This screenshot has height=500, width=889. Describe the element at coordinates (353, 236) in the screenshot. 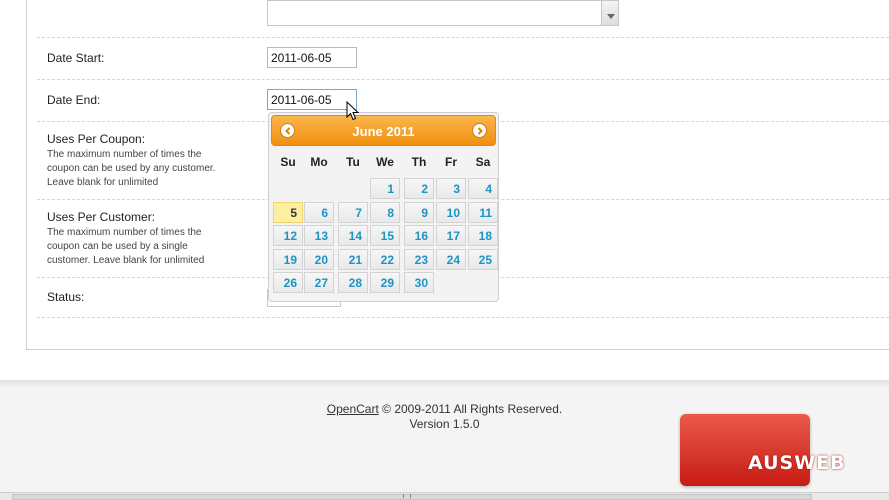

I see `calendar-day: 14` at that location.